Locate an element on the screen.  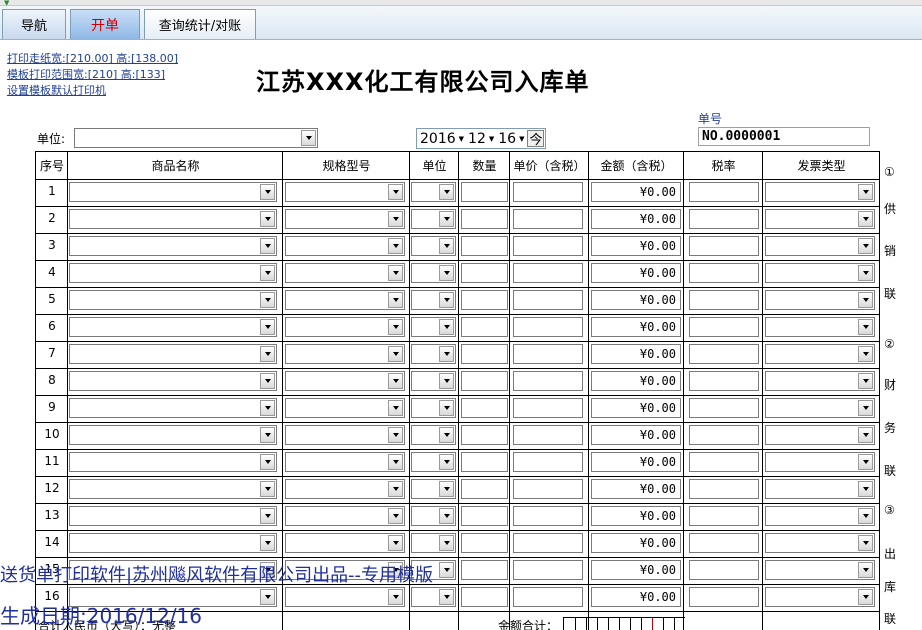
today-button: 今 is located at coordinates (536, 139).